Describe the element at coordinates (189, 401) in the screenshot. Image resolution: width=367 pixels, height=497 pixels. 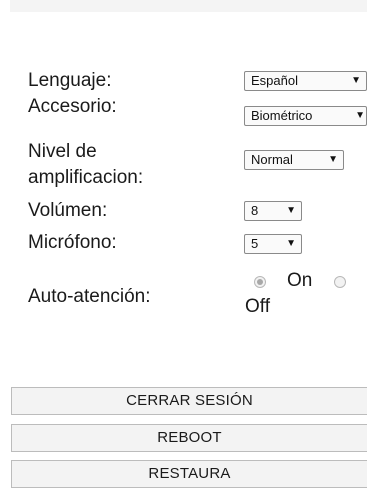
I see `logout-button: CERRAR SESIÓN` at that location.